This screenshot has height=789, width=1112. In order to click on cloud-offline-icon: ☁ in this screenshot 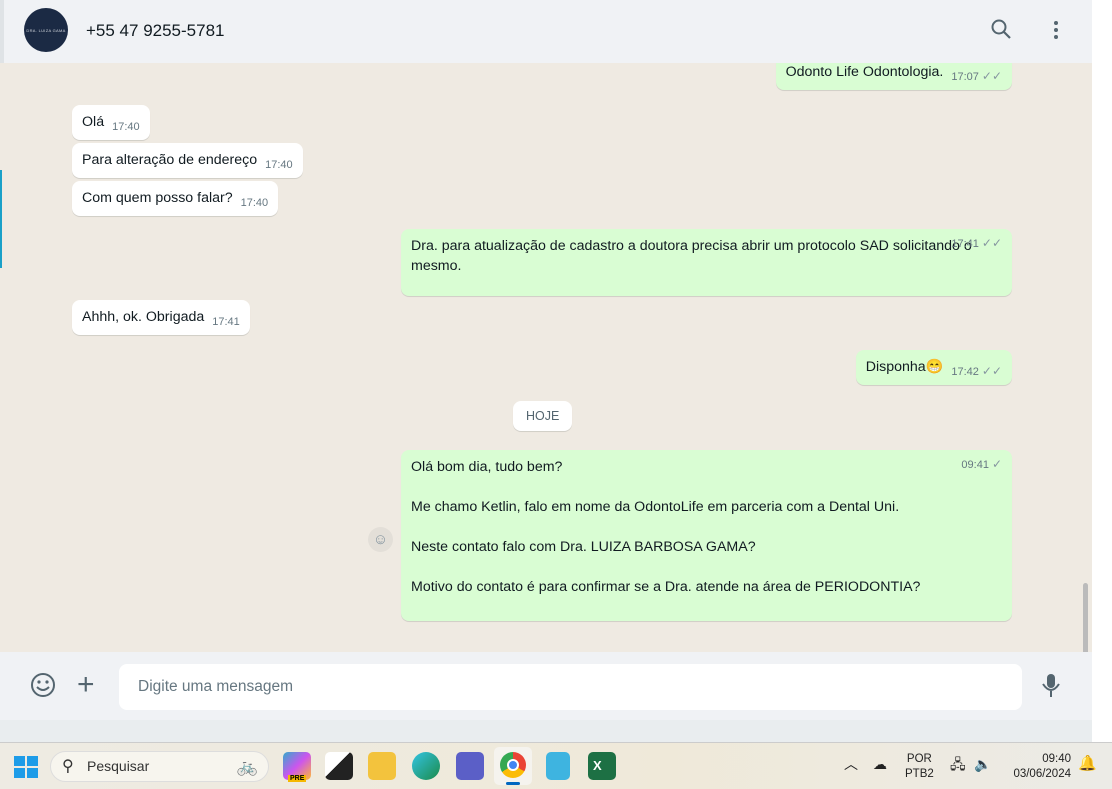, I will do `click(880, 764)`.